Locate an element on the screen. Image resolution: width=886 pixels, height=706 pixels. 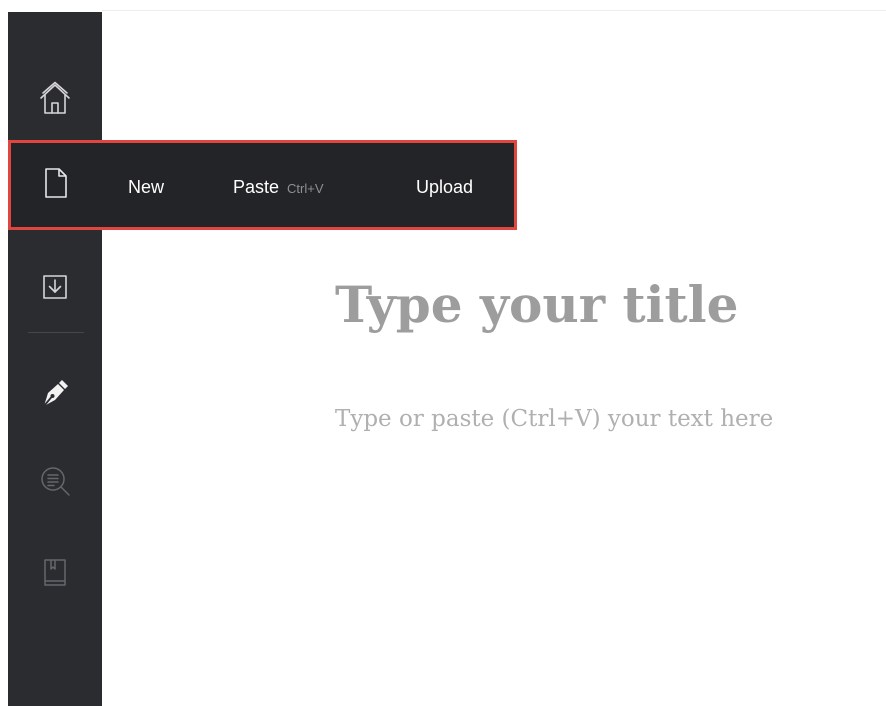
sidebar-item-download is located at coordinates (55, 287).